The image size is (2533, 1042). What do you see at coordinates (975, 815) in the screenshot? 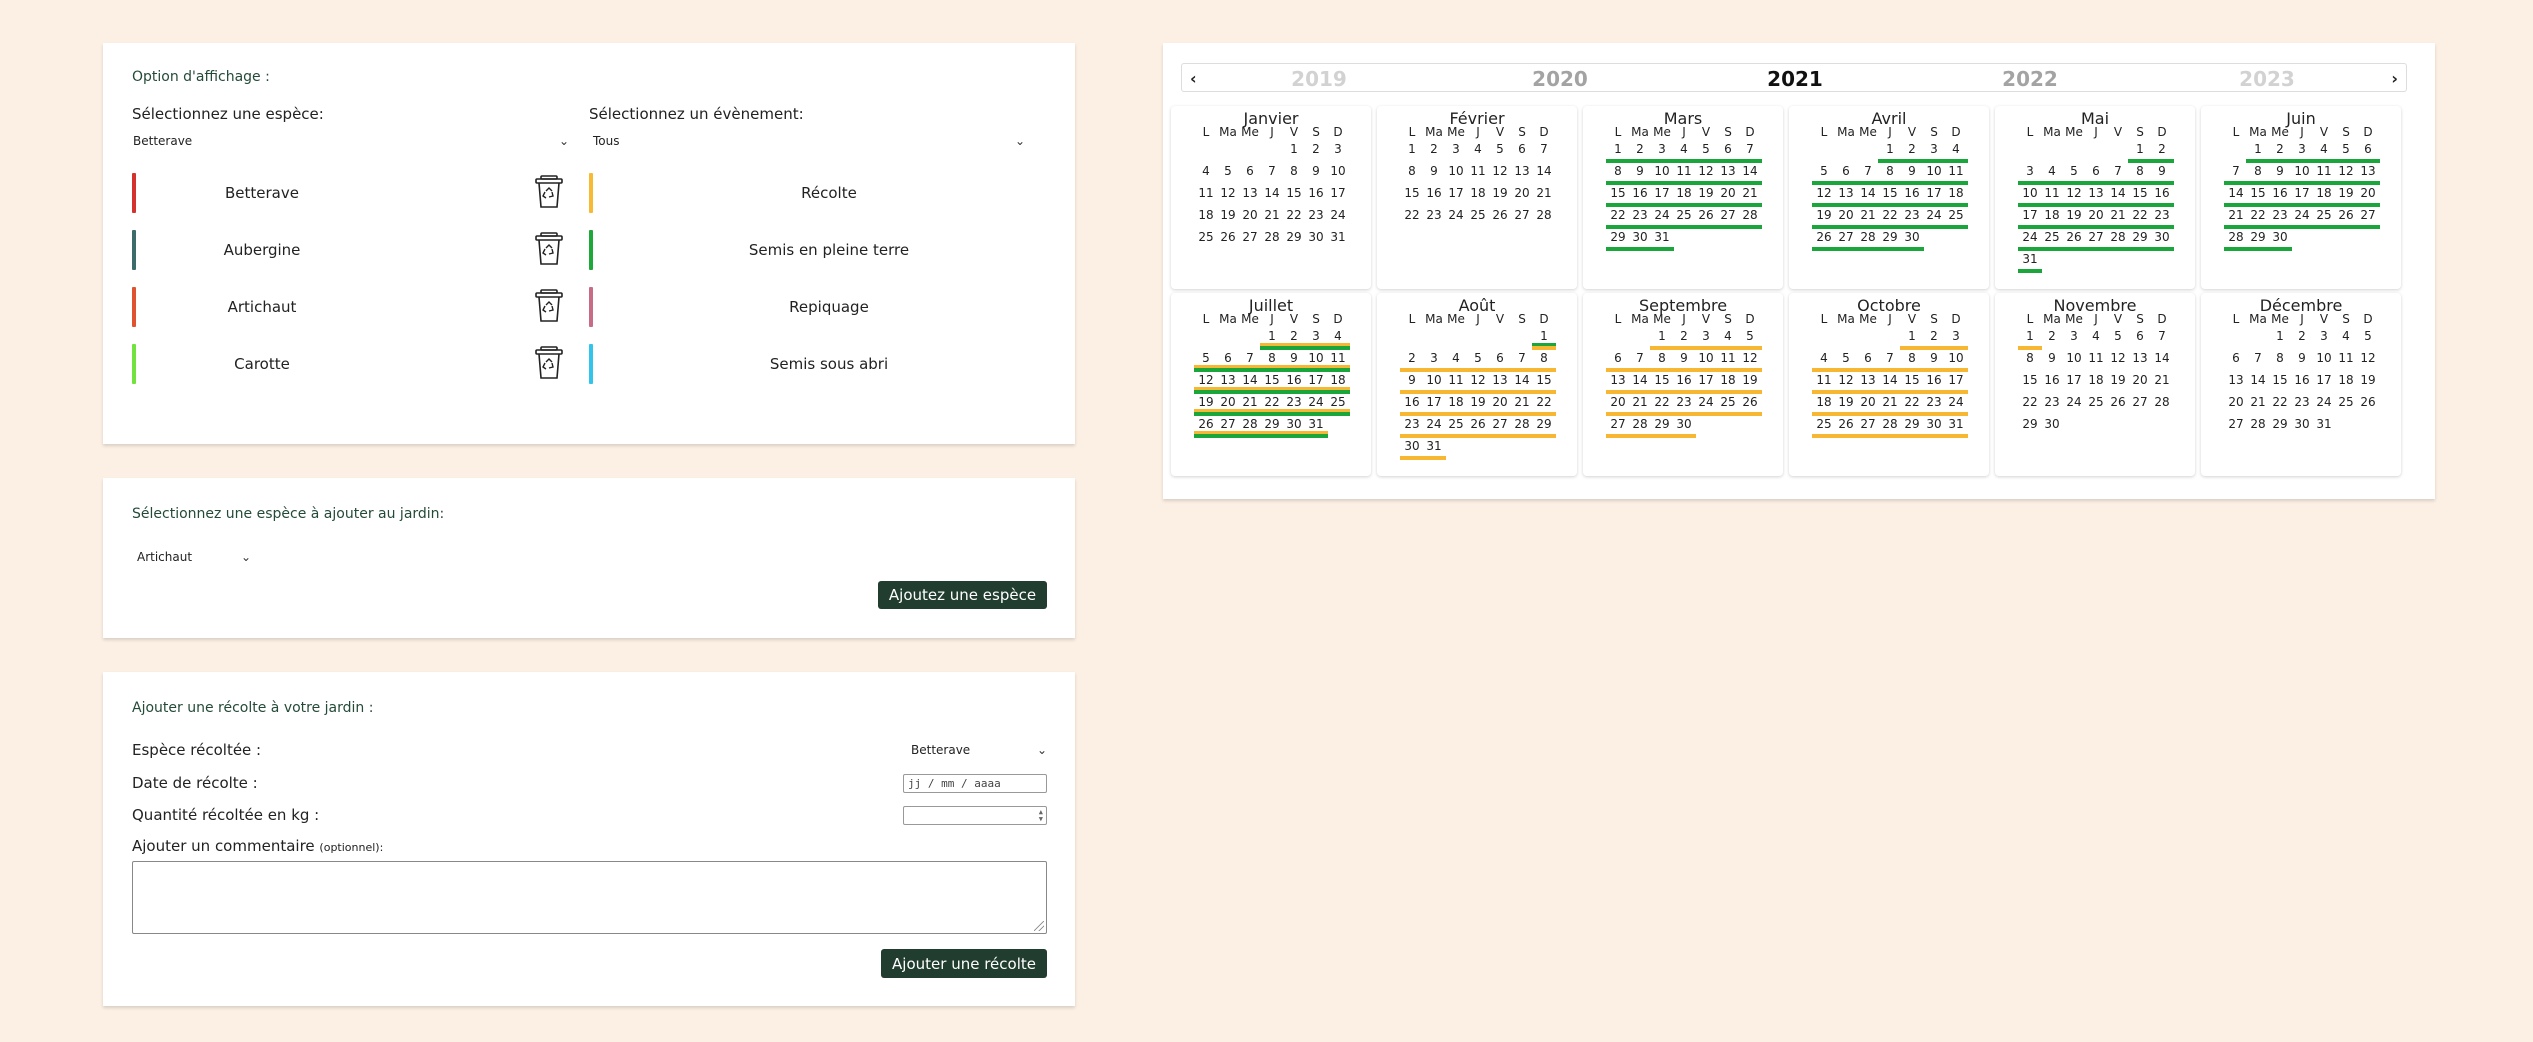
I see `harvest-qty-input: ▲ ▼` at bounding box center [975, 815].